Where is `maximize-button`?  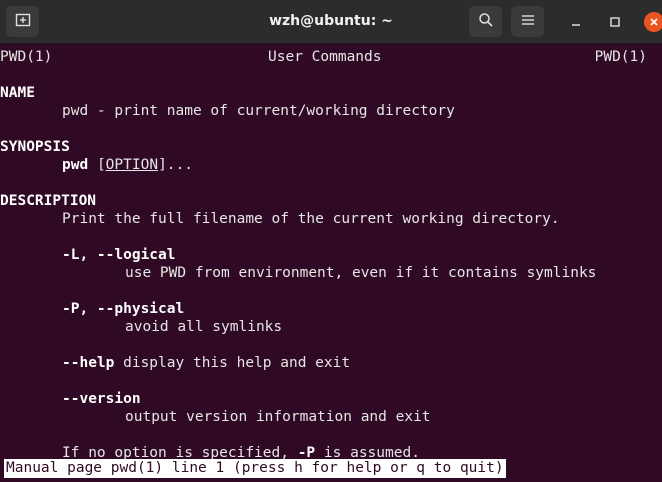
maximize-button is located at coordinates (615, 22).